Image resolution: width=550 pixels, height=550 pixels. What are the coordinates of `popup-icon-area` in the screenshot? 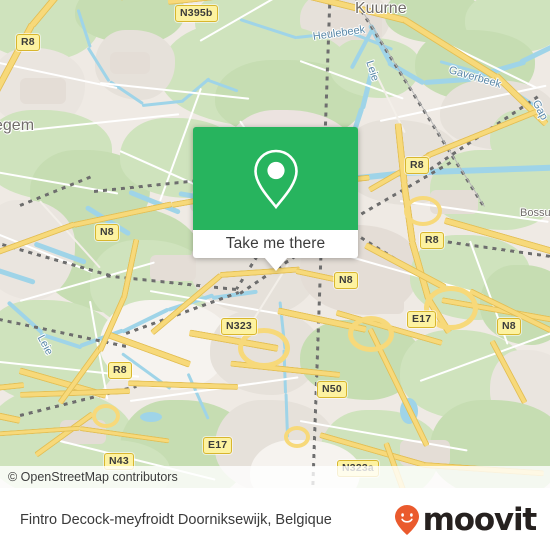 It's located at (275, 178).